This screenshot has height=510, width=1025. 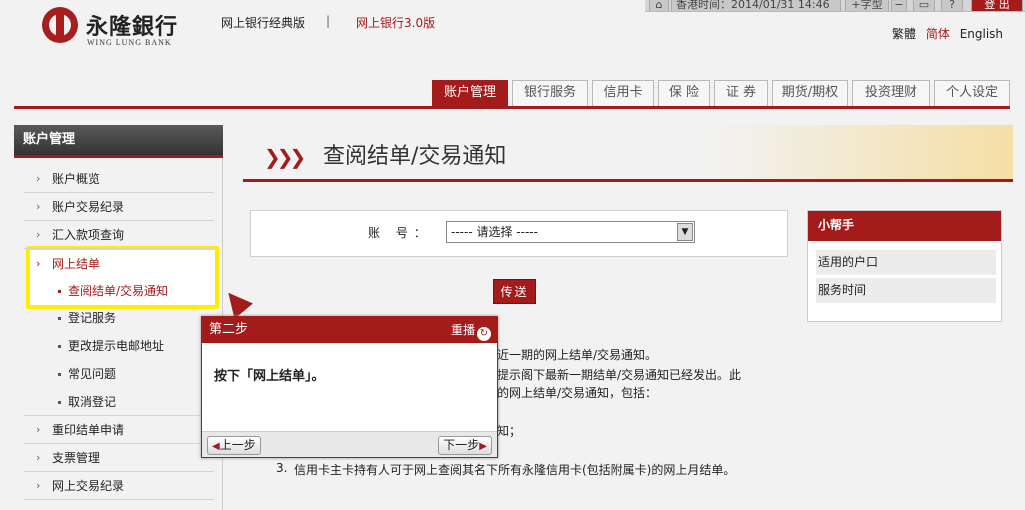 I want to click on content-line-1: 近一期的网上结单/交易通知。, so click(x=577, y=355).